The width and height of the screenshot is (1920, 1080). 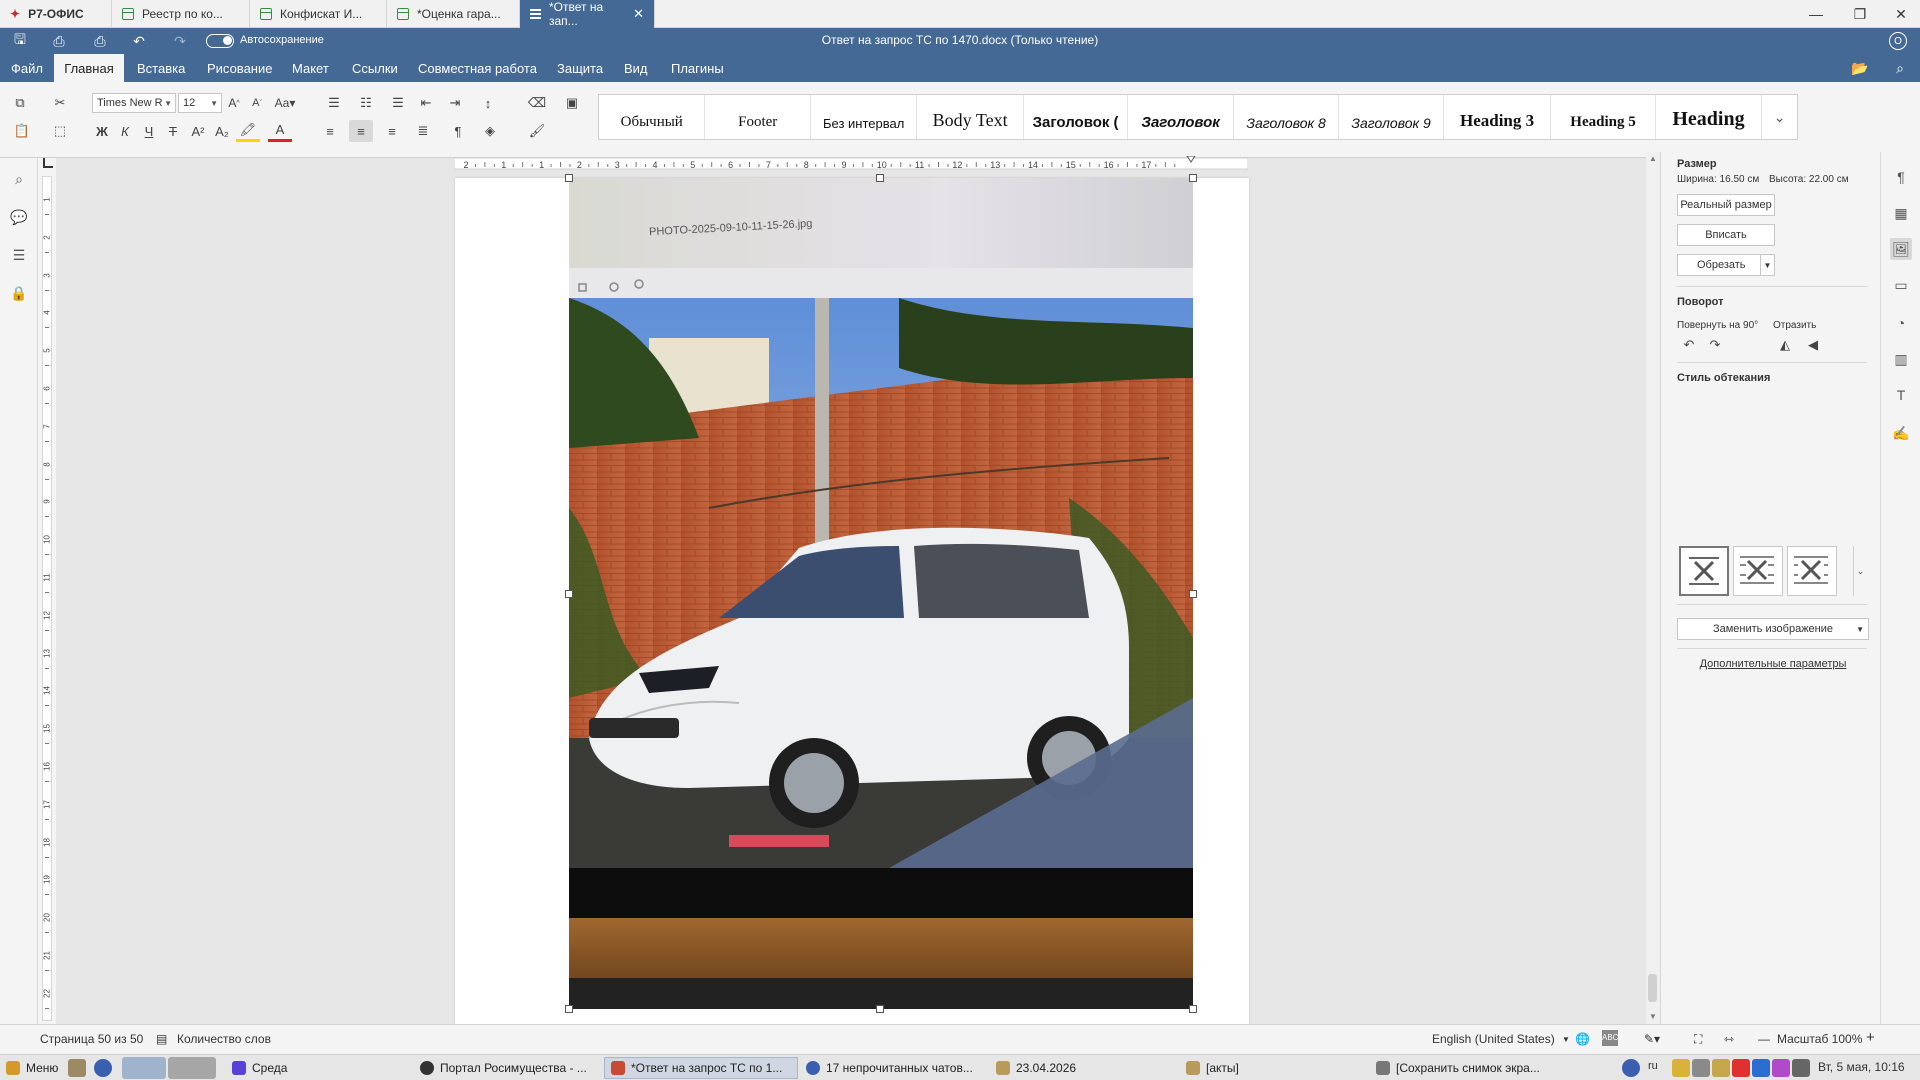 I want to click on style-body-text: Body Text, so click(x=970, y=117).